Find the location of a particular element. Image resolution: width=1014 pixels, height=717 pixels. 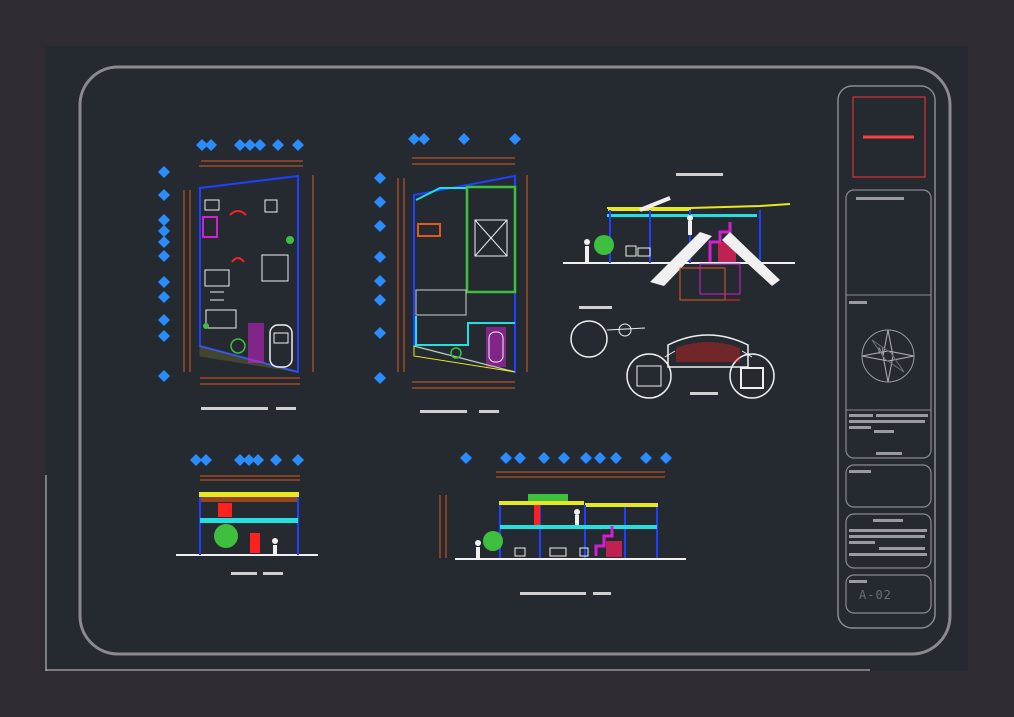

sheet-number: A-02 is located at coordinates (875, 595).